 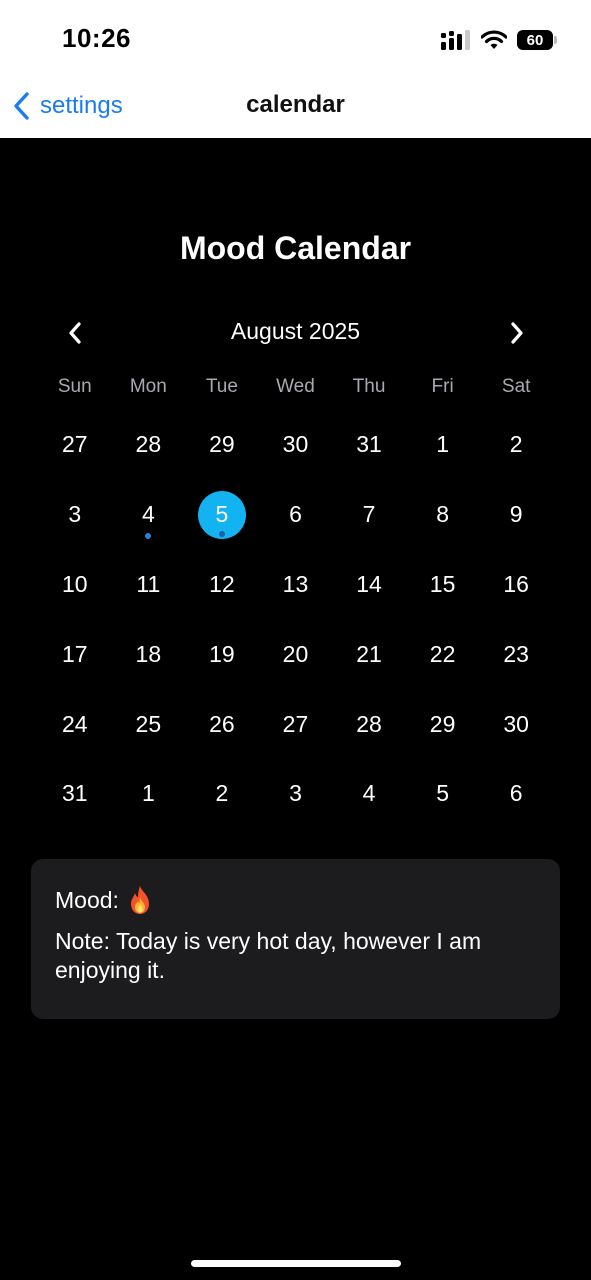 What do you see at coordinates (295, 37) in the screenshot?
I see `status-bar: 10:26 60` at bounding box center [295, 37].